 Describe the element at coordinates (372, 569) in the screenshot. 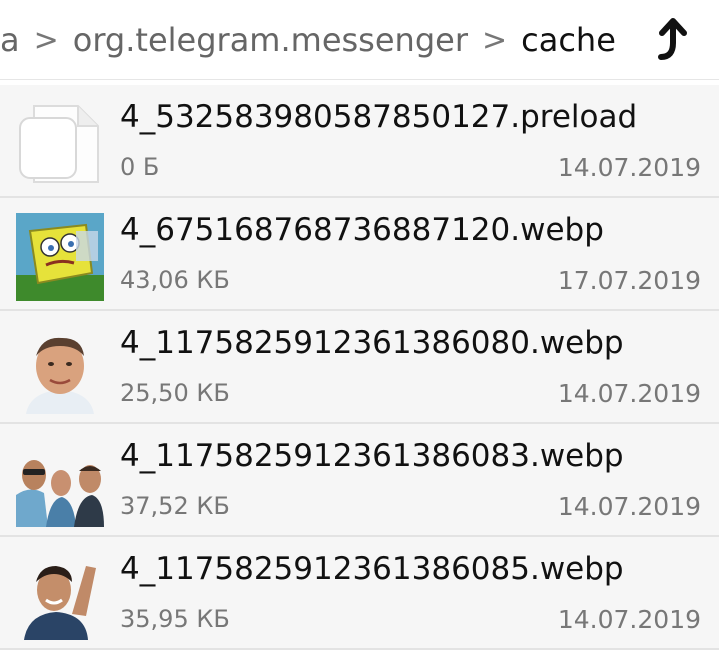

I see `file-name: 4_1175825912361386085.webp` at that location.